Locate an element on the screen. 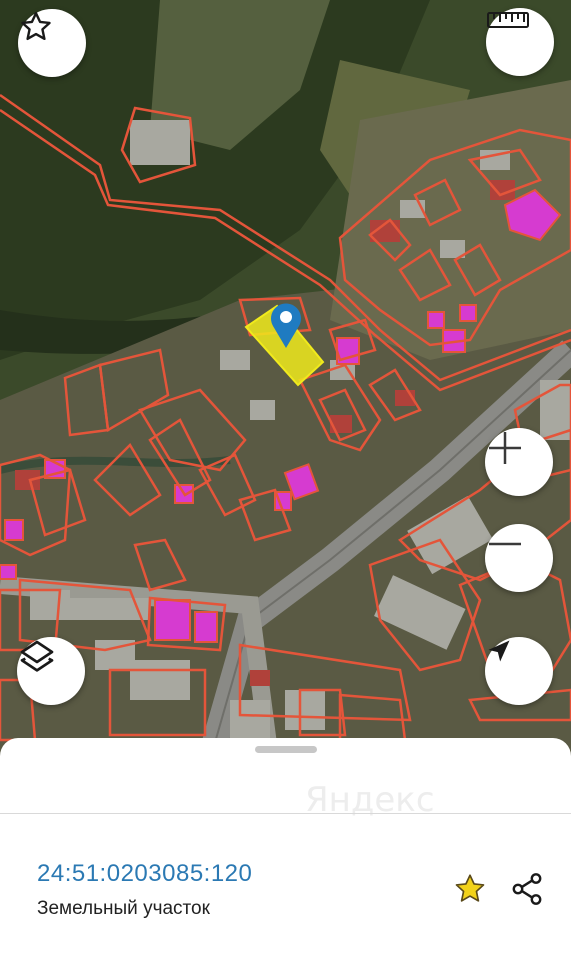 This screenshot has height=960, width=571. share-button is located at coordinates (527, 889).